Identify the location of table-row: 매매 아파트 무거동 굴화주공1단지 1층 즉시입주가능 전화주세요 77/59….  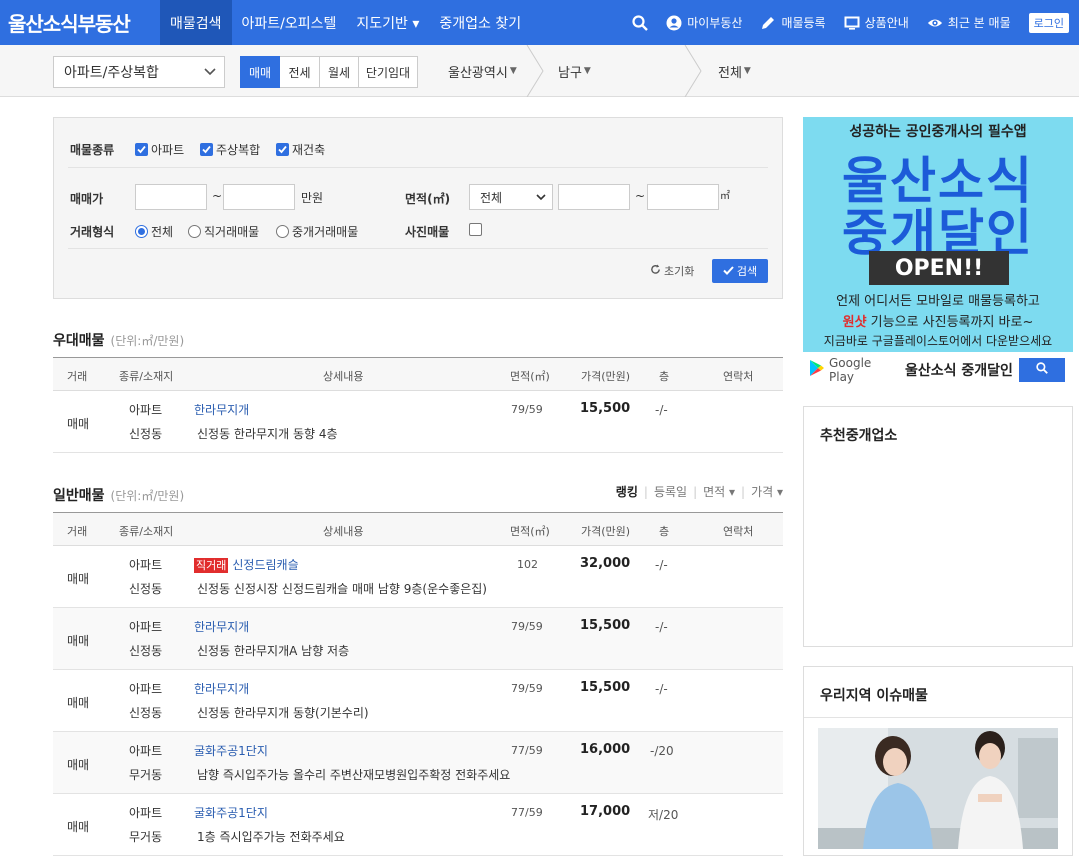
(418, 825).